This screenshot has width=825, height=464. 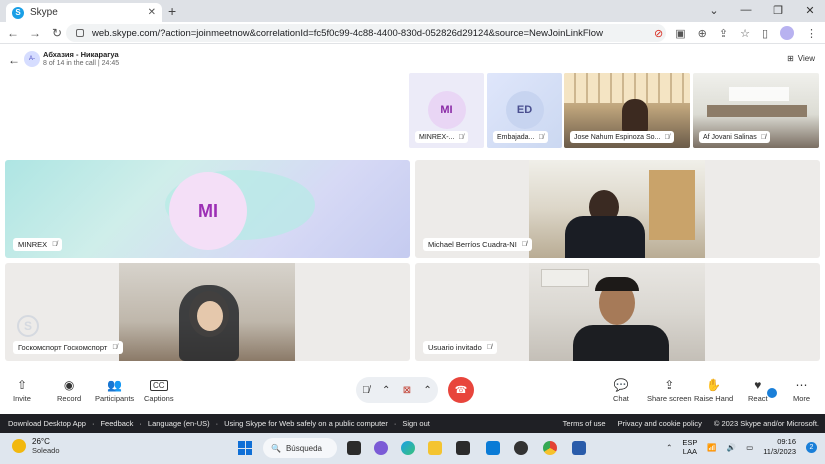 I want to click on participant-label: Jose Nahum Espinoza So... 🎙̸, so click(x=622, y=137).